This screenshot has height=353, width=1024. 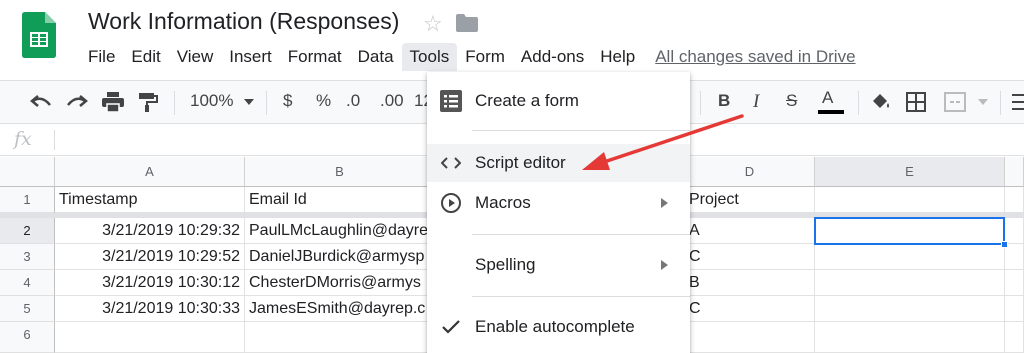 What do you see at coordinates (392, 101) in the screenshot?
I see `increase-decimals-button: .00` at bounding box center [392, 101].